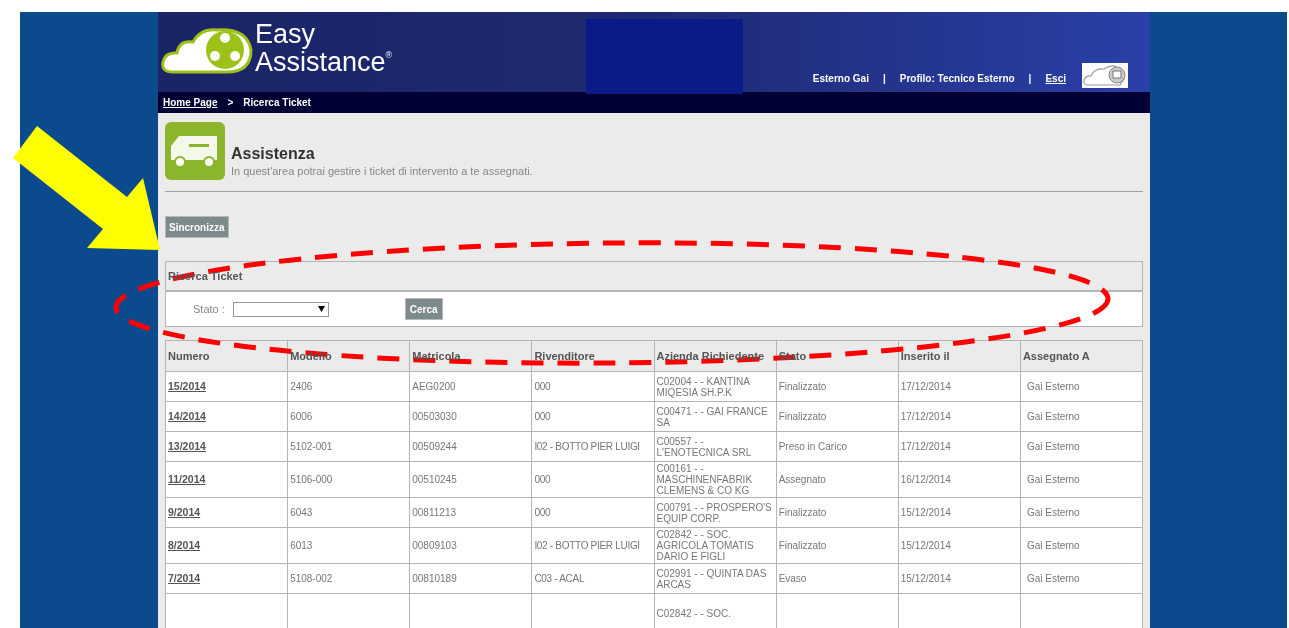 The image size is (1289, 628). I want to click on table-cell: 16/12/2014, so click(925, 479).